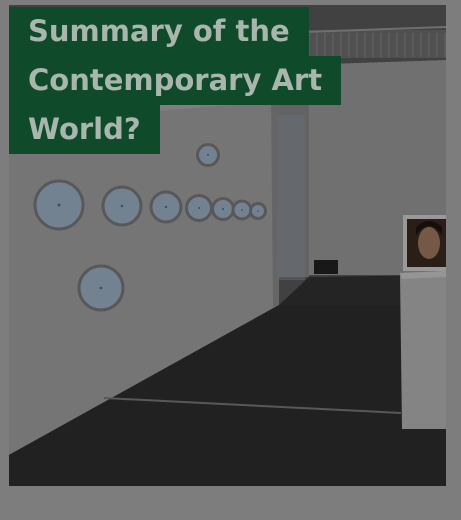 The width and height of the screenshot is (461, 520). Describe the element at coordinates (175, 80) in the screenshot. I see `title-line-2: Contemporary Art` at that location.